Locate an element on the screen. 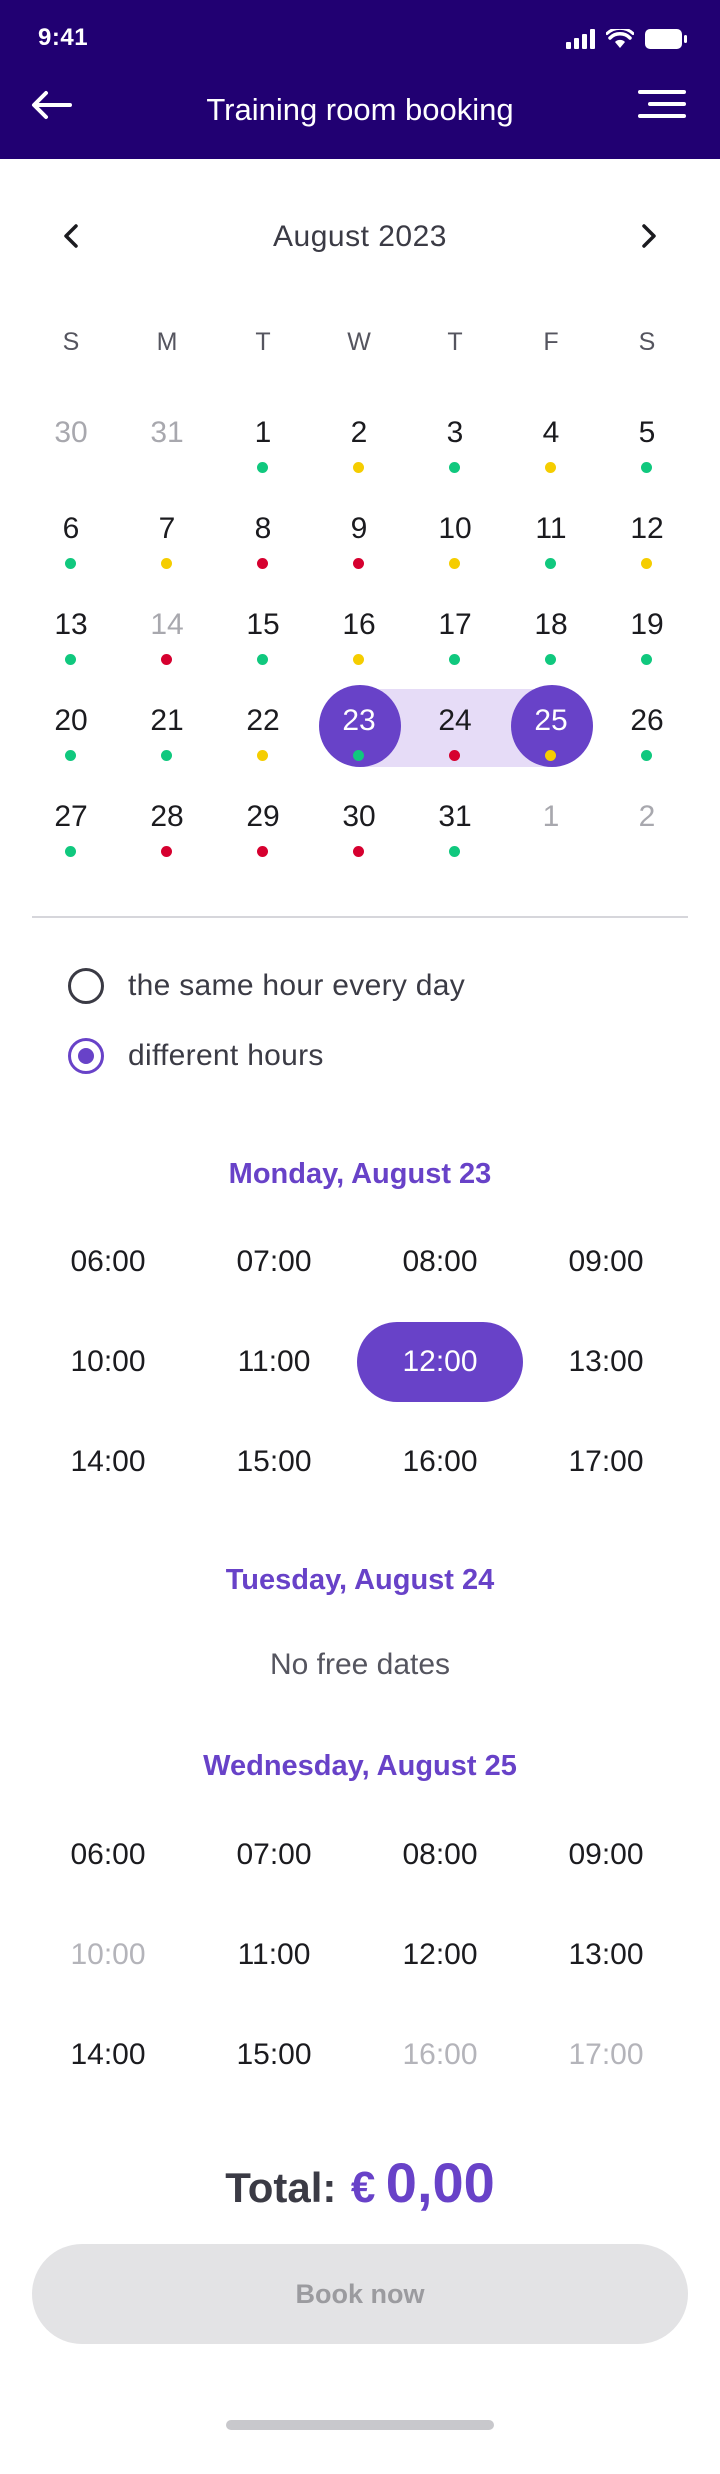 Image resolution: width=720 pixels, height=2474 pixels. calendar-day: 1 is located at coordinates (263, 438).